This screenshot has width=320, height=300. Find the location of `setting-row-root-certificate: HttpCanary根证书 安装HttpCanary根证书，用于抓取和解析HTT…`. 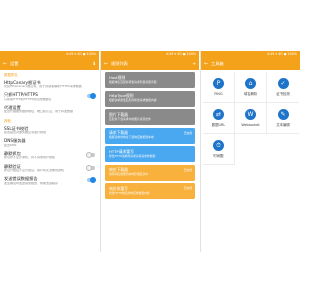

setting-row-root-certificate: HttpCanary根证书 安装HttpCanary根证书，用于抓取和解析HTT… is located at coordinates (49, 84).